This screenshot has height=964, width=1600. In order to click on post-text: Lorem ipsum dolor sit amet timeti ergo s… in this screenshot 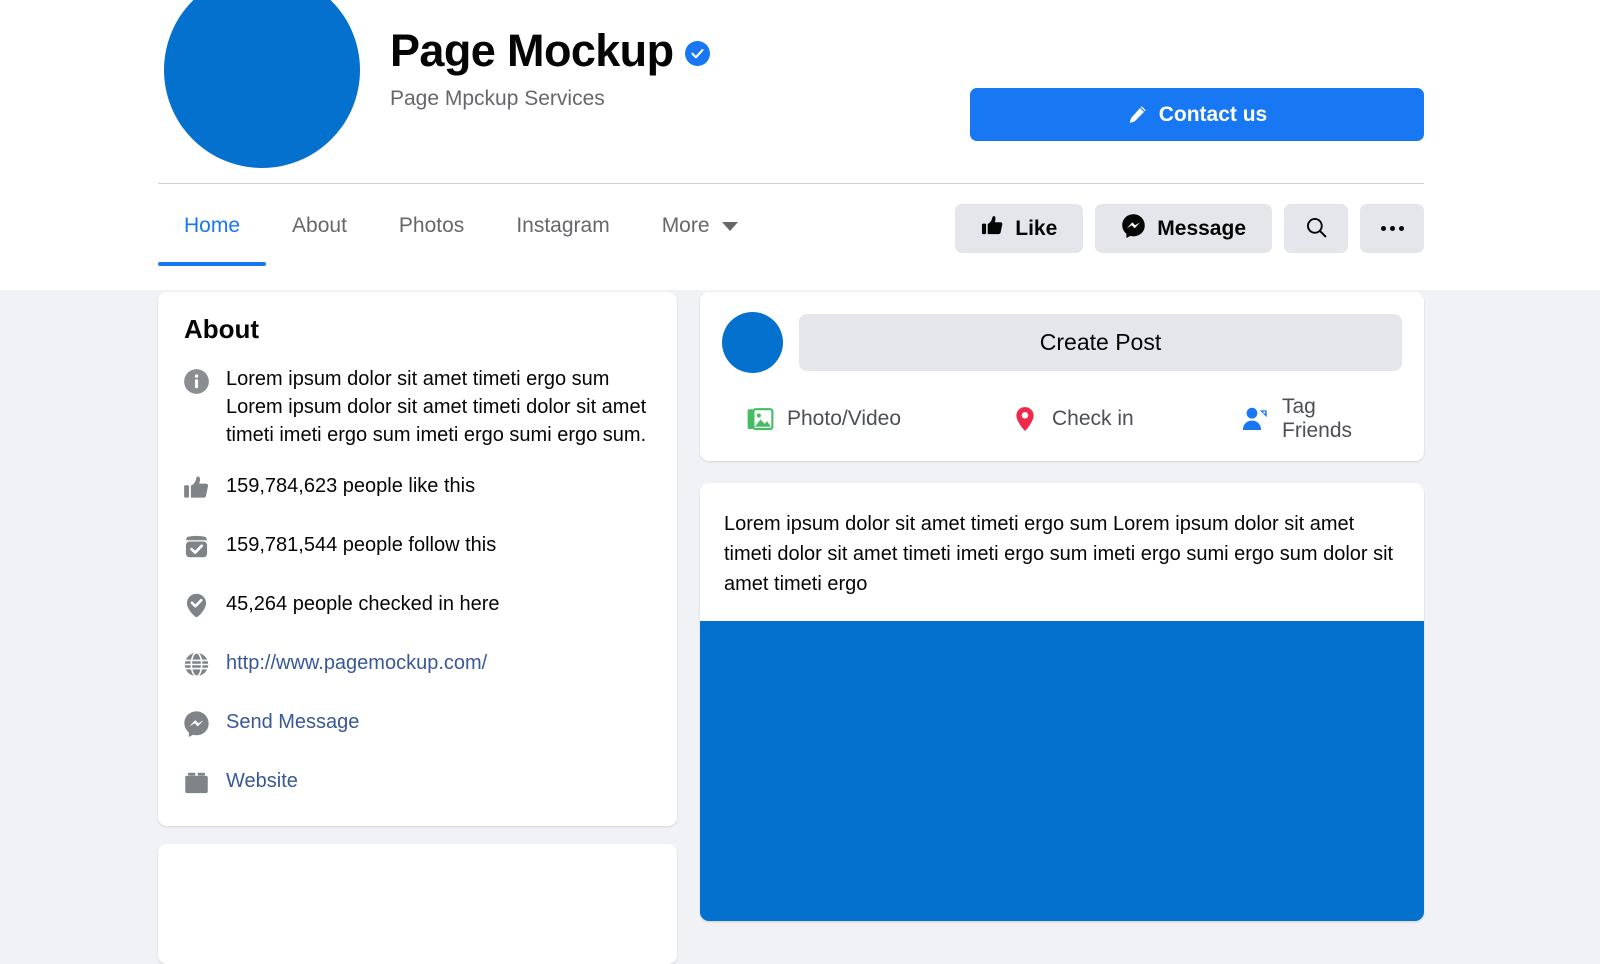, I will do `click(1059, 554)`.